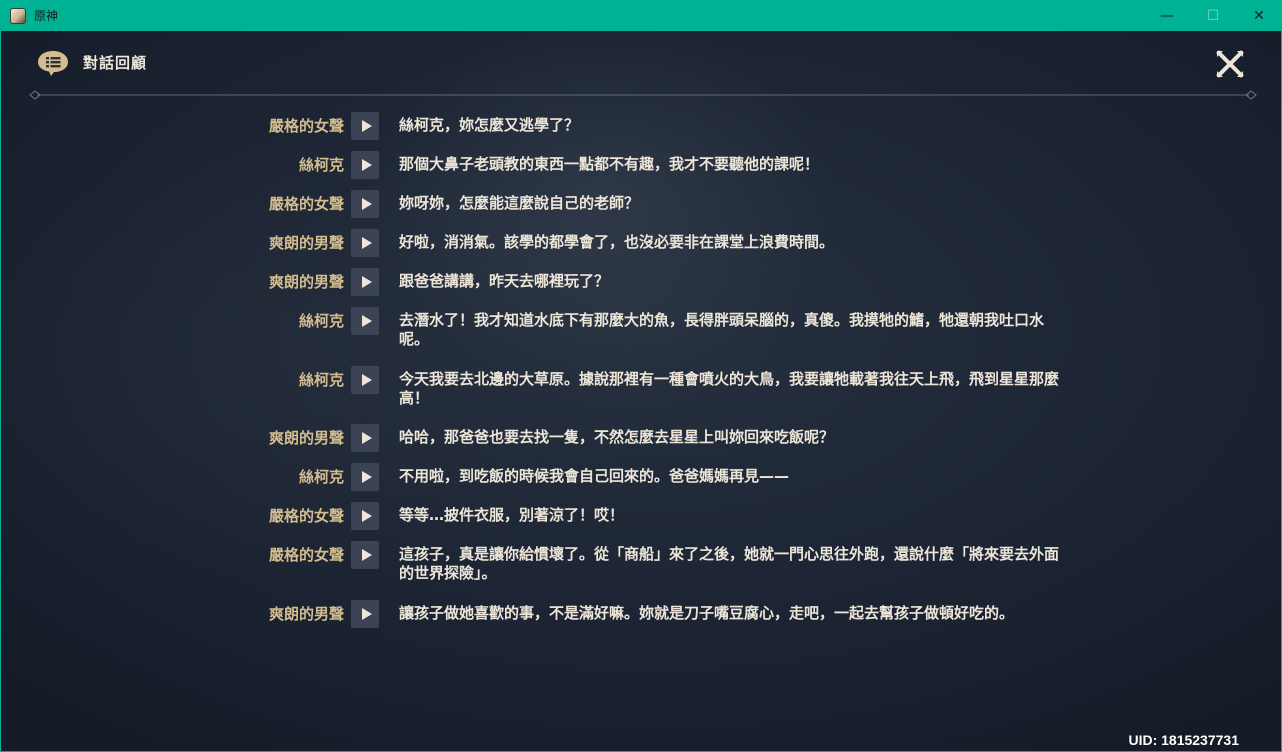 The height and width of the screenshot is (752, 1282). What do you see at coordinates (519, 203) in the screenshot?
I see `dialogue-text: 妳呀妳，怎麼能這麼說自己的老師？` at bounding box center [519, 203].